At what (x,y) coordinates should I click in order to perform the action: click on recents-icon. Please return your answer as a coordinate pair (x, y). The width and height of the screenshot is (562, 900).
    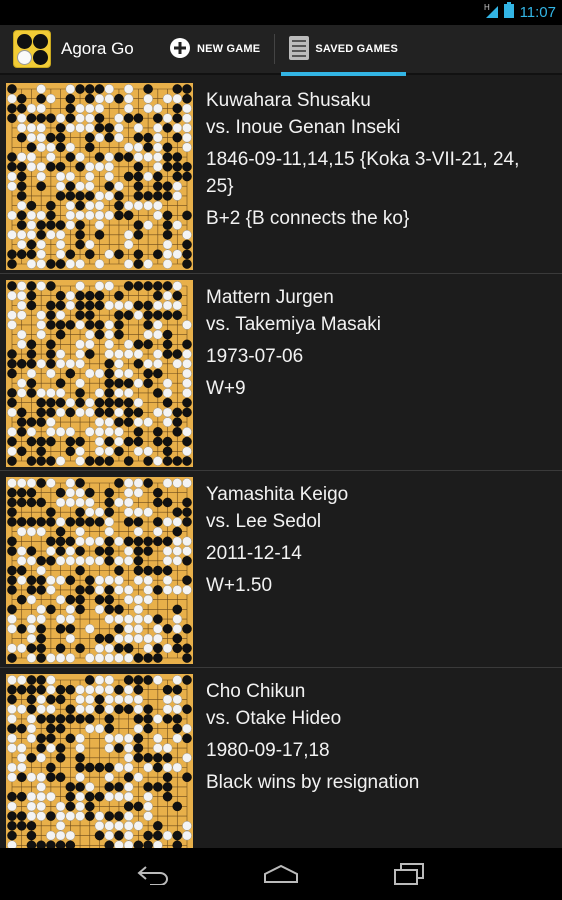
    Looking at the image, I should click on (409, 874).